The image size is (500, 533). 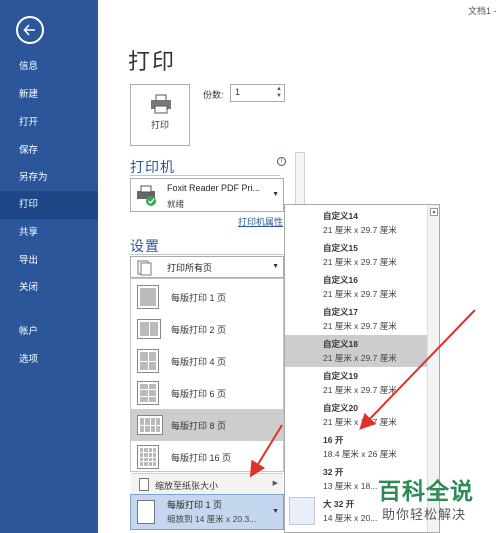 I want to click on layout-8-icon, so click(x=150, y=425).